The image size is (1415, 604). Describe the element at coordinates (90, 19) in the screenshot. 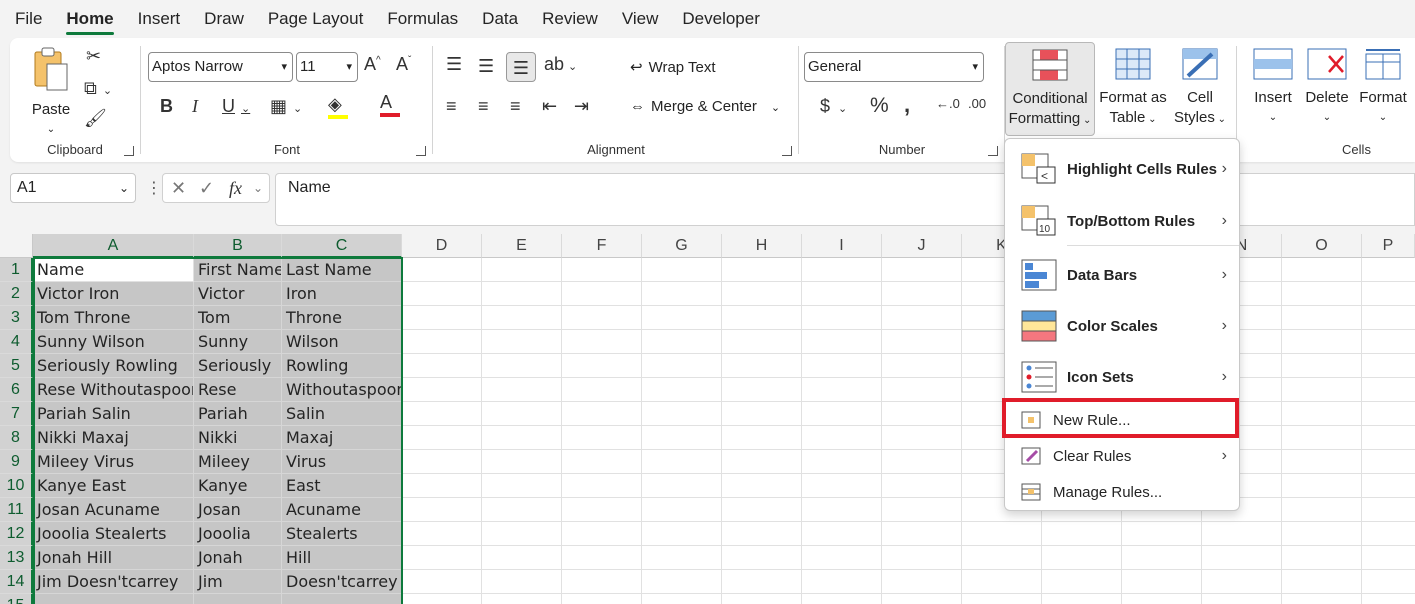

I see `tab-home: Home` at that location.